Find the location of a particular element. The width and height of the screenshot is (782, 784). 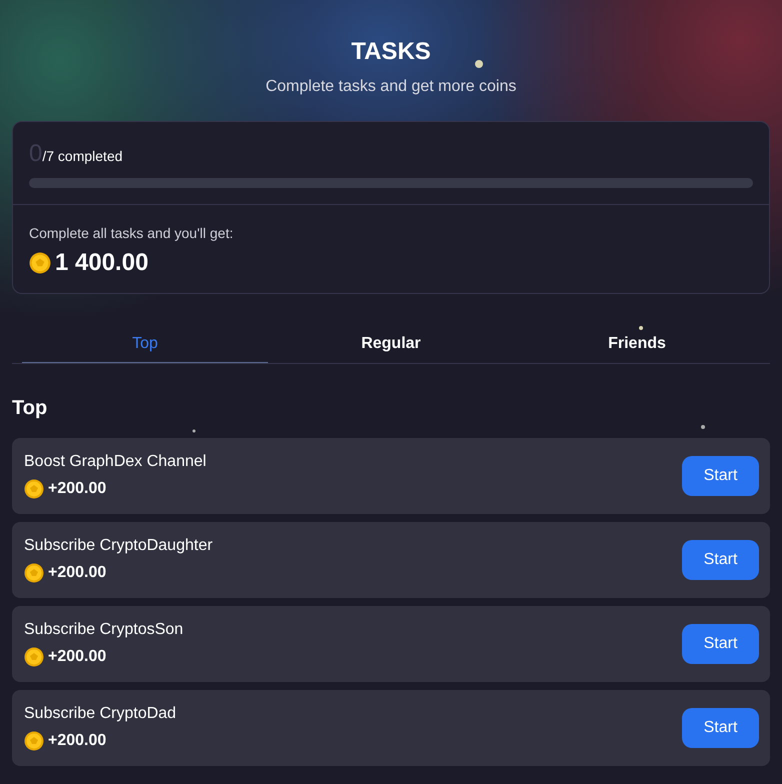

task-title: Subscribe CryptoDad is located at coordinates (100, 714).